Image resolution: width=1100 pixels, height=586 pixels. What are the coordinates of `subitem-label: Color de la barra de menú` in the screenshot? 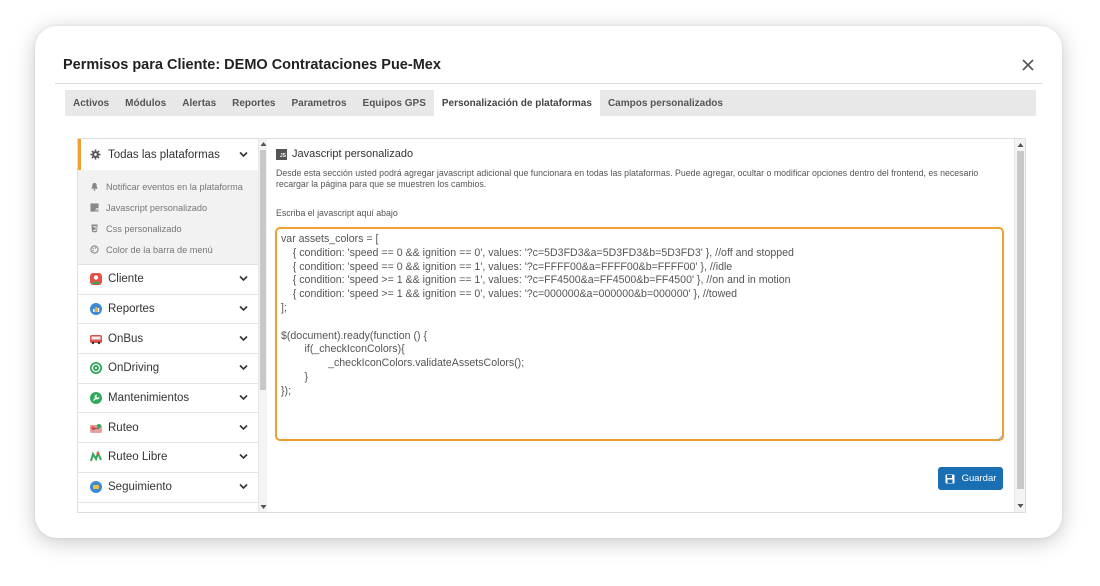 It's located at (159, 249).